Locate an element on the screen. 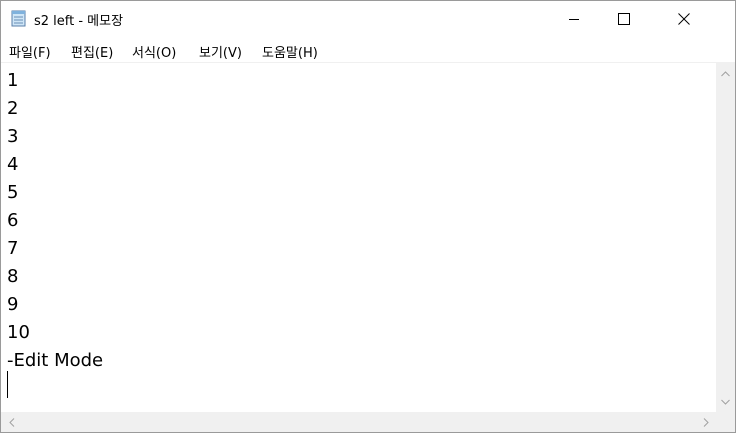 This screenshot has height=433, width=736. editor-line: -Edit Mode is located at coordinates (55, 360).